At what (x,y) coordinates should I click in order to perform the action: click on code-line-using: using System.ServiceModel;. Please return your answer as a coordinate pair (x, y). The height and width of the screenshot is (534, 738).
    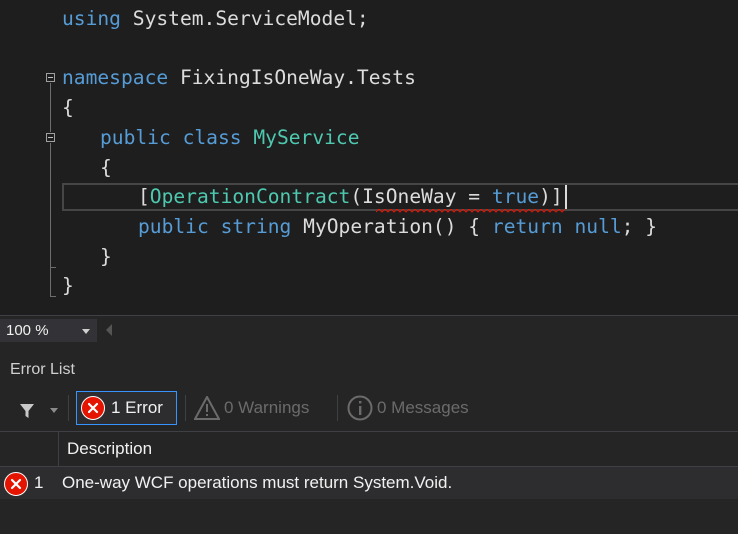
    Looking at the image, I should click on (215, 18).